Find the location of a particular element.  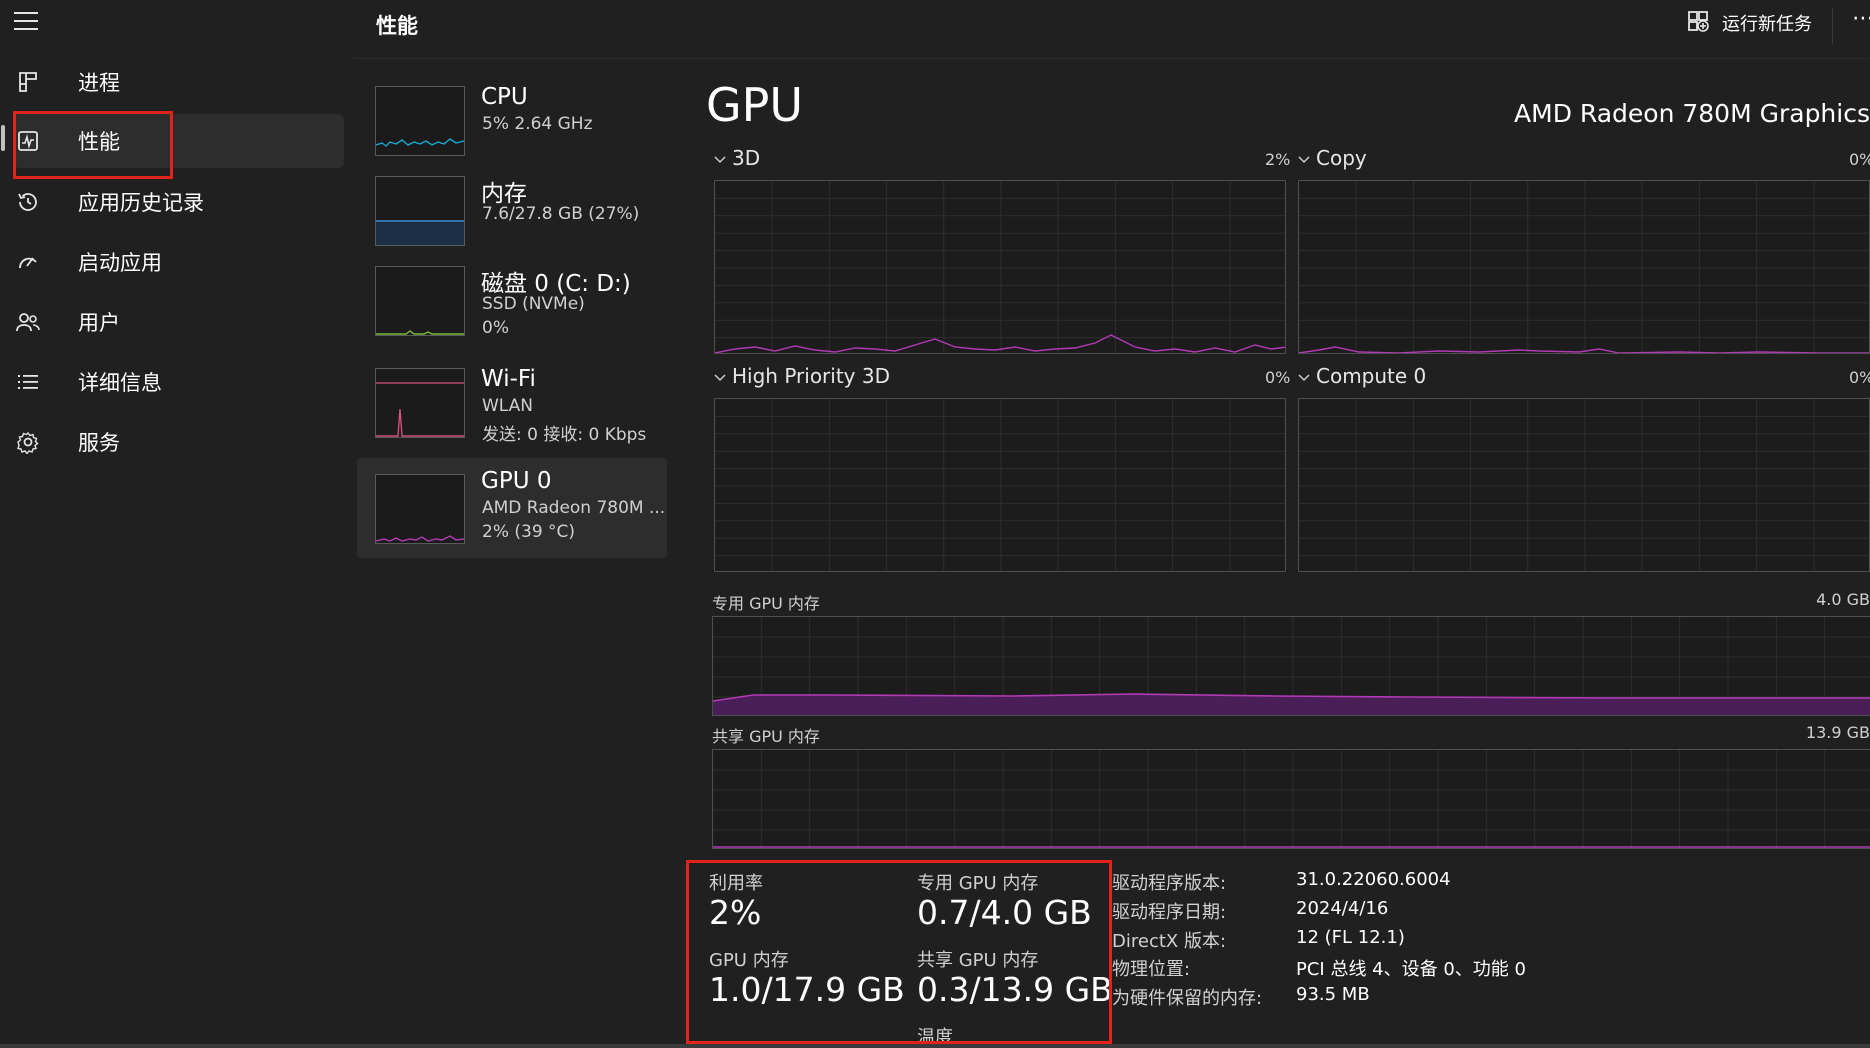

shared-memory-graph is located at coordinates (1291, 799).